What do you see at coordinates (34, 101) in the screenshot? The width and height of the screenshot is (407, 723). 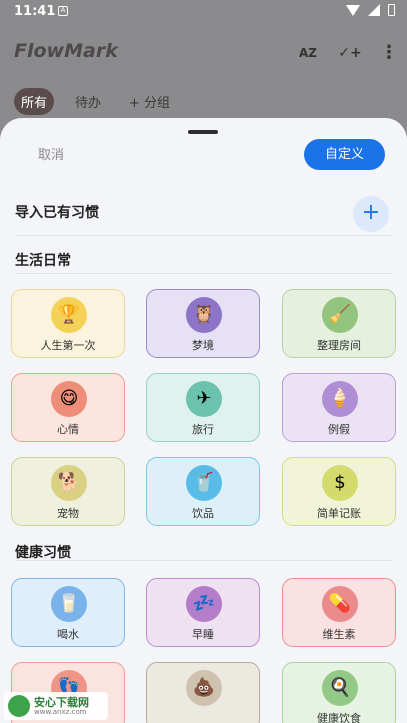 I see `tab-all: 所有` at bounding box center [34, 101].